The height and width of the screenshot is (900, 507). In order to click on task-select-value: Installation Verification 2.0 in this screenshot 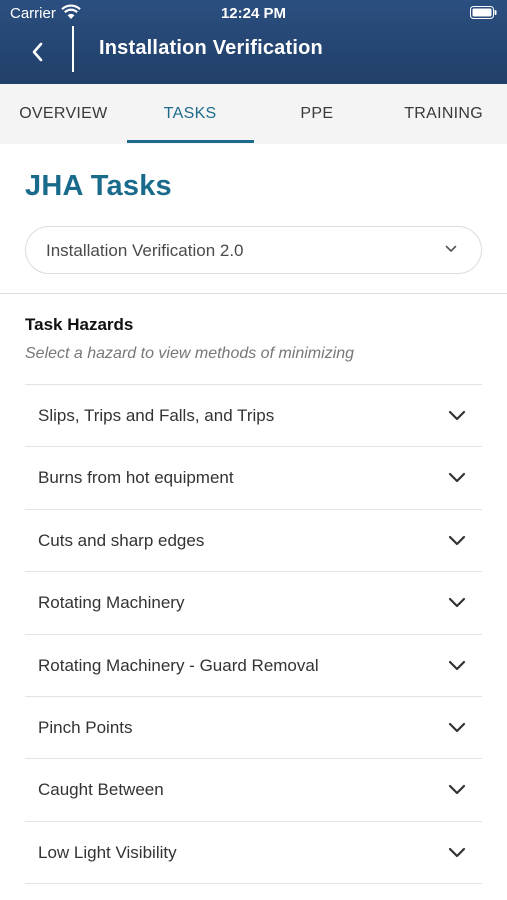, I will do `click(145, 250)`.